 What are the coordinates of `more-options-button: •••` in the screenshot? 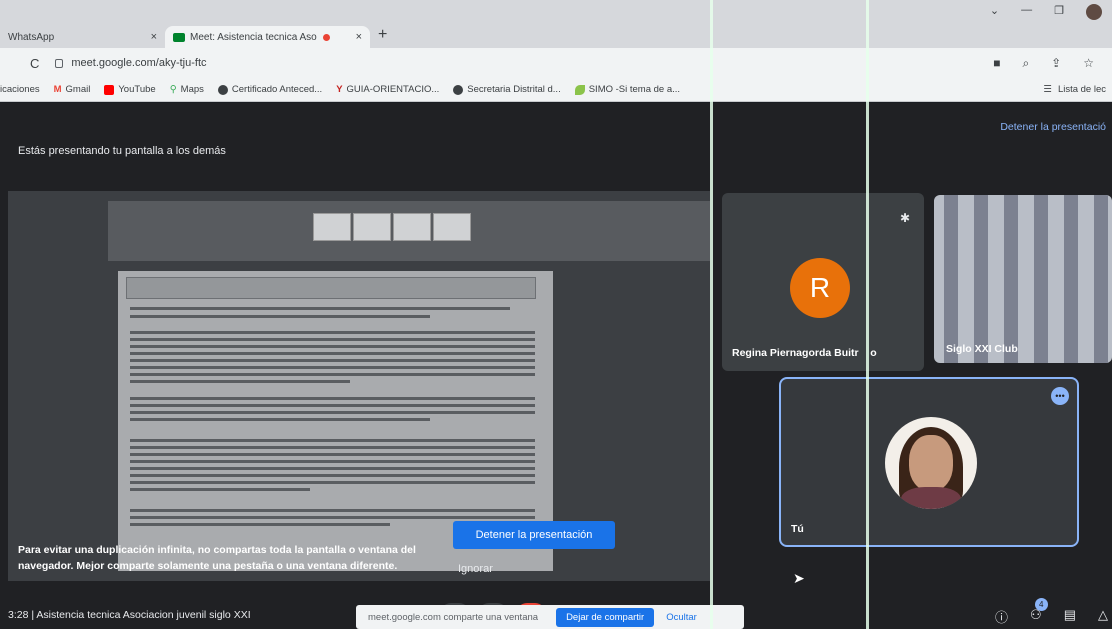 It's located at (1060, 396).